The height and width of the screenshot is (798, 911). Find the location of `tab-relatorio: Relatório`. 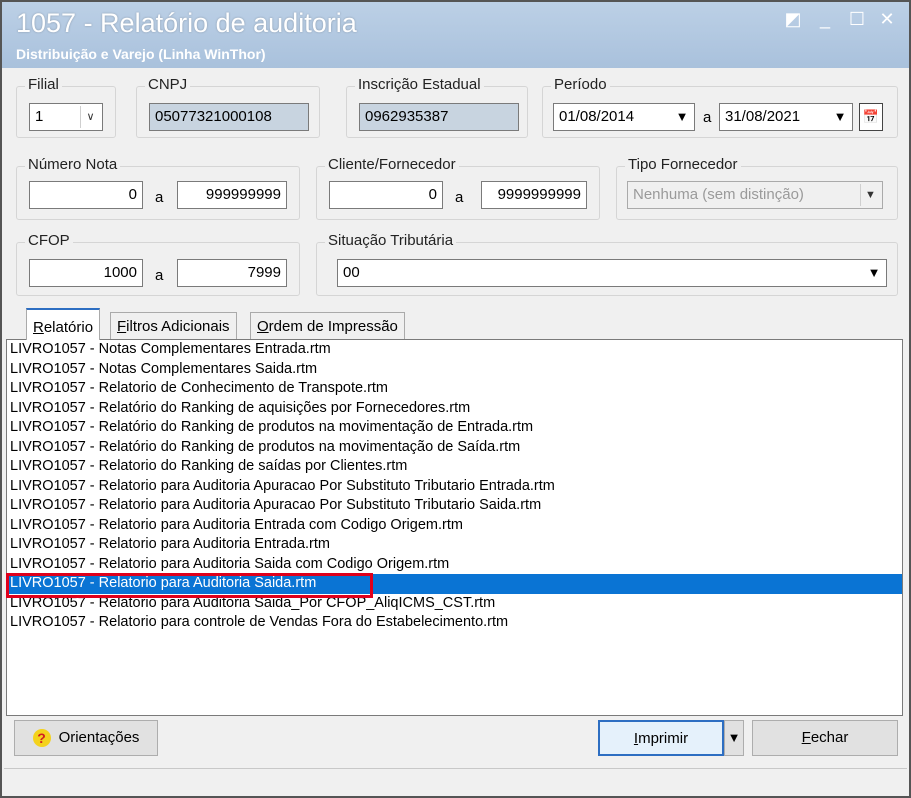

tab-relatorio: Relatório is located at coordinates (63, 324).